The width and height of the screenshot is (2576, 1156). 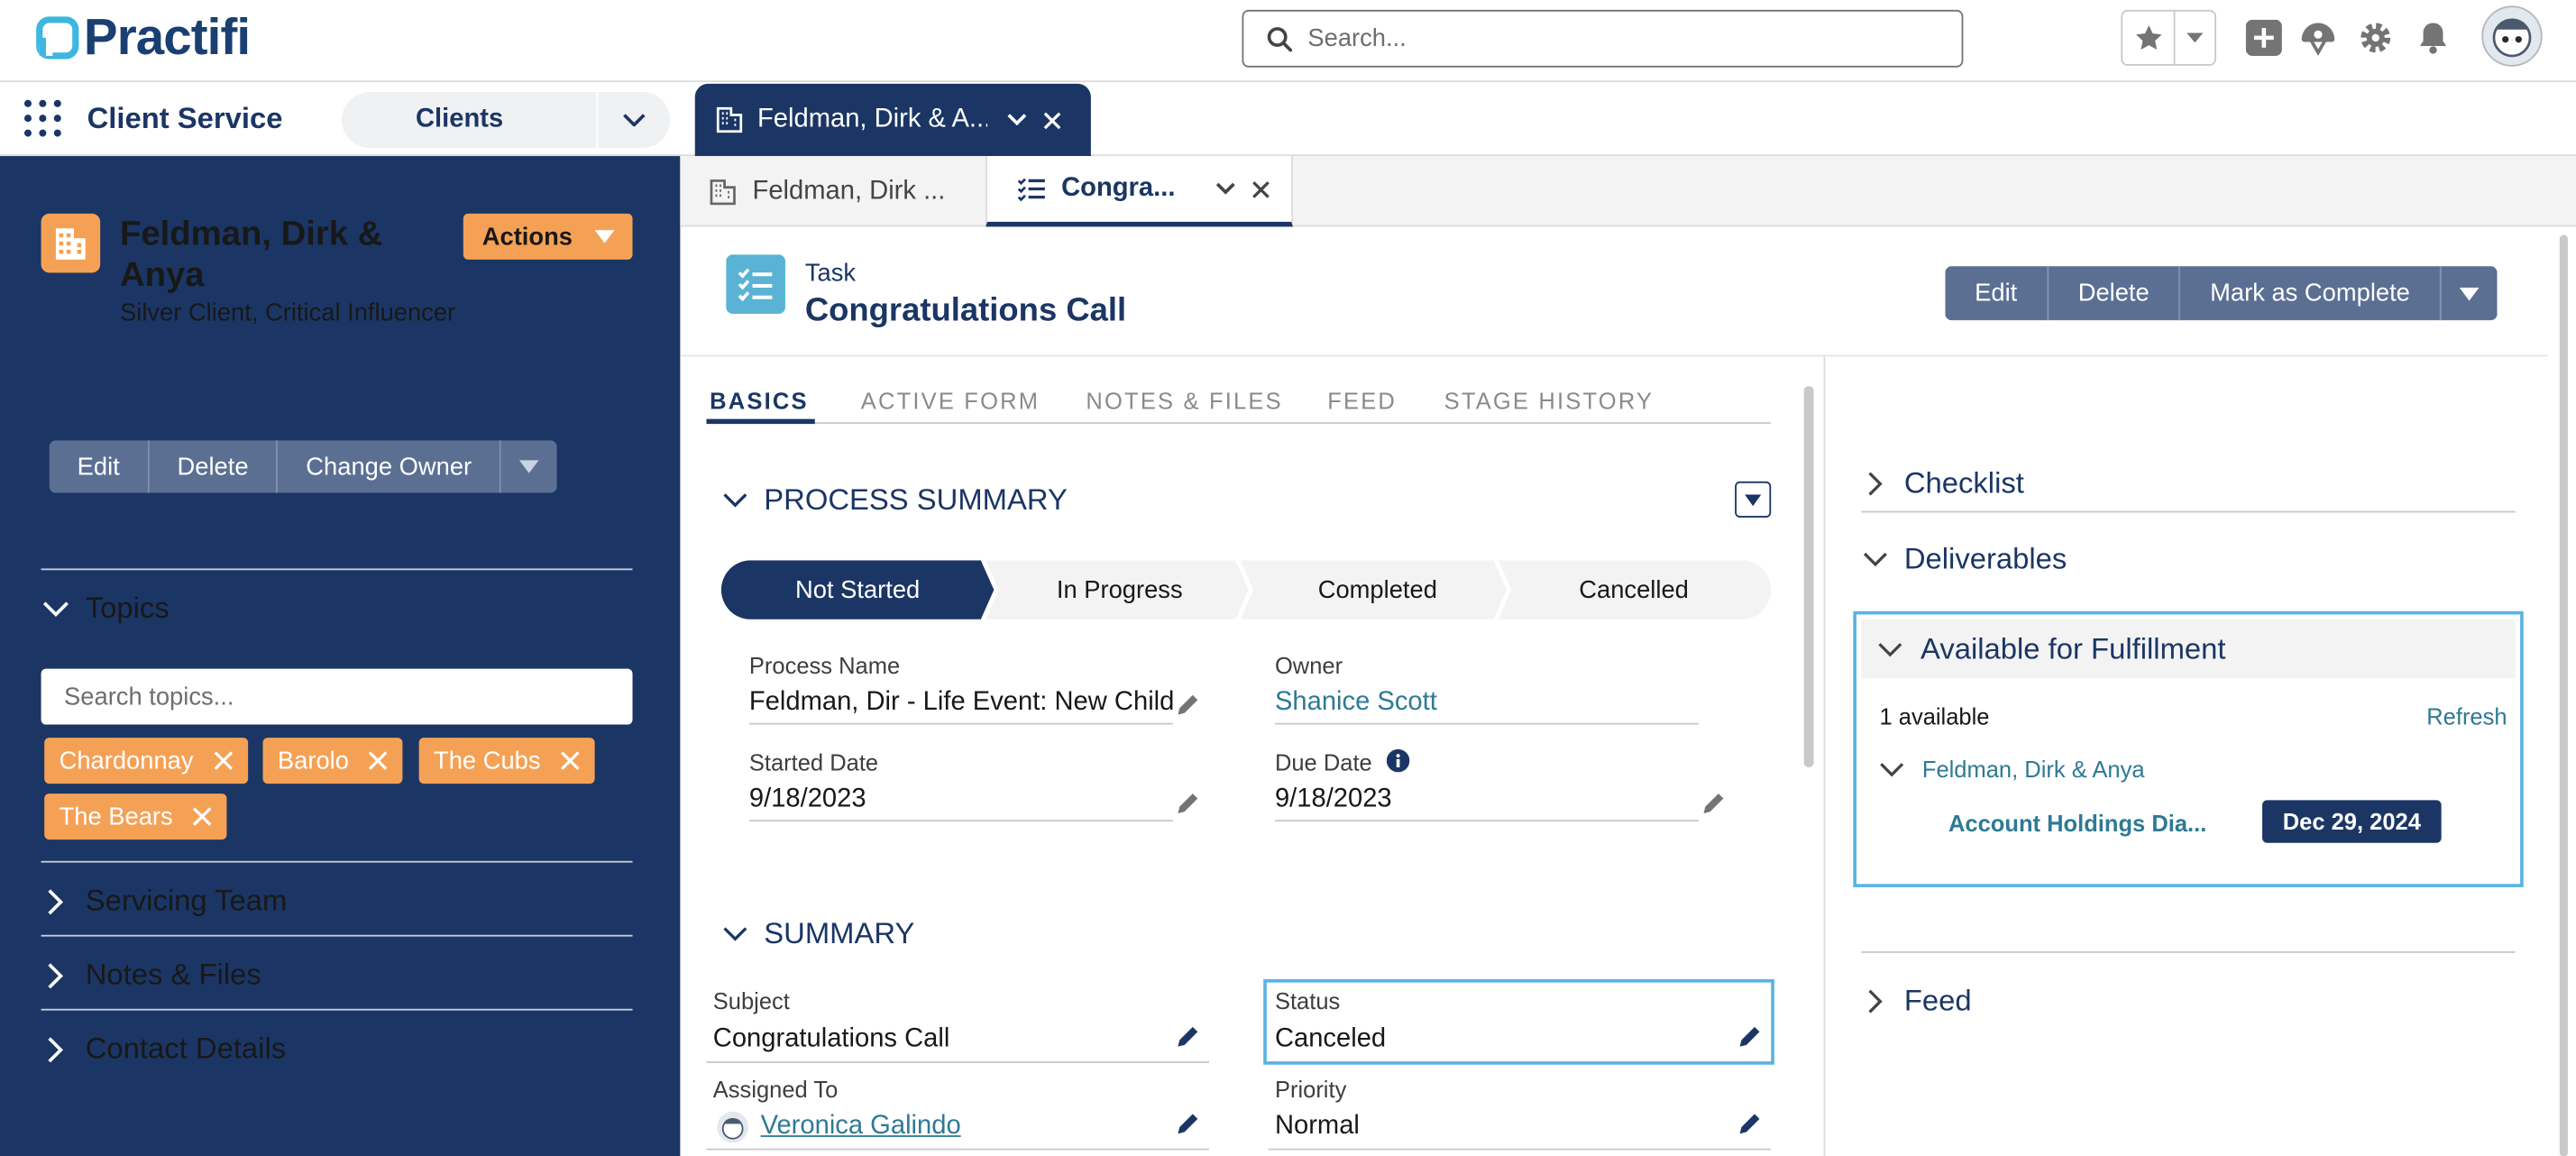 What do you see at coordinates (1184, 401) in the screenshot?
I see `tab-notes-files: NOTES & FILES` at bounding box center [1184, 401].